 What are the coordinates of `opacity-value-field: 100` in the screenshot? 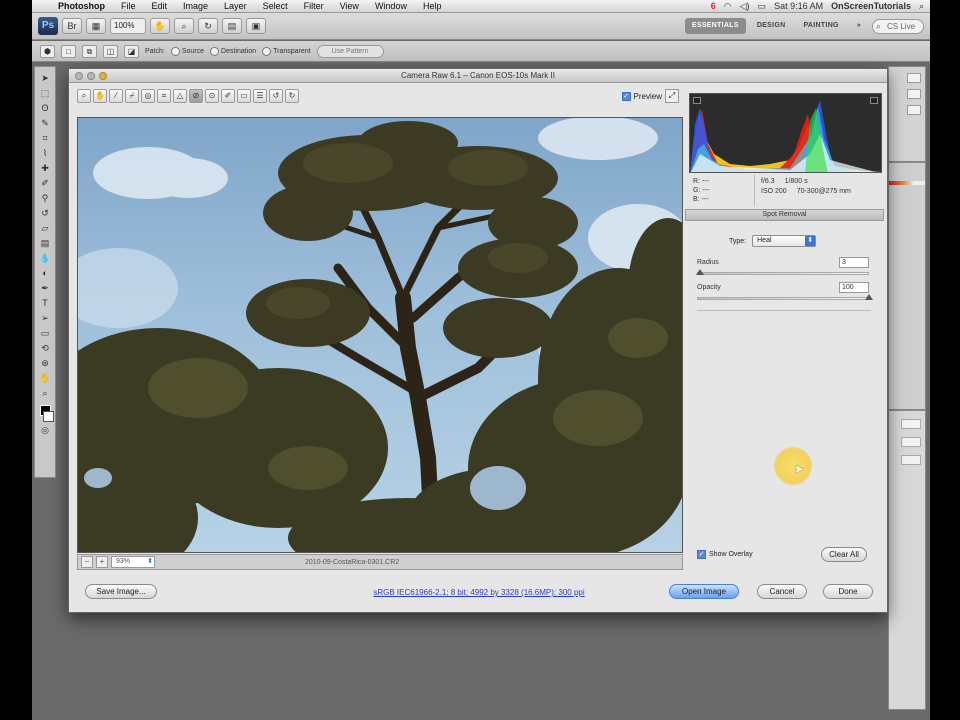 It's located at (854, 287).